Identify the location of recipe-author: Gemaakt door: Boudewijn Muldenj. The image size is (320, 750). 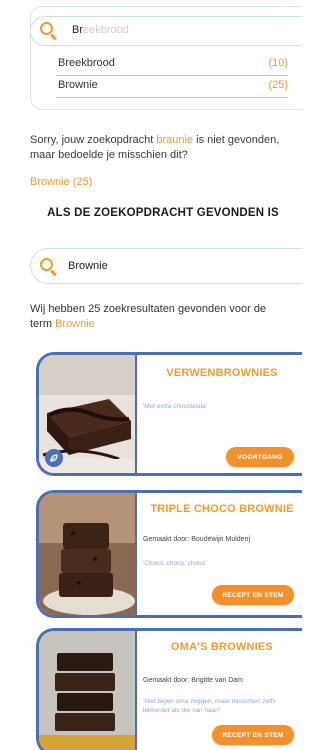
(197, 539).